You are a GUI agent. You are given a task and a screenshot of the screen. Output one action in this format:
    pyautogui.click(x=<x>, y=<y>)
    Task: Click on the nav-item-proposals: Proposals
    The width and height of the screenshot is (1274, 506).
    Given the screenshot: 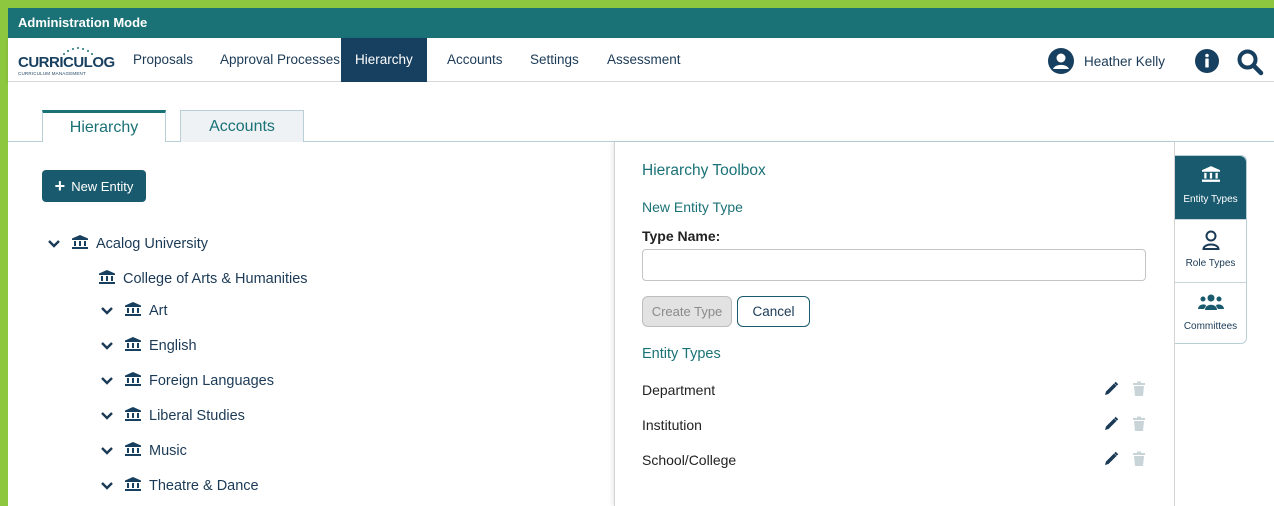 What is the action you would take?
    pyautogui.click(x=163, y=60)
    